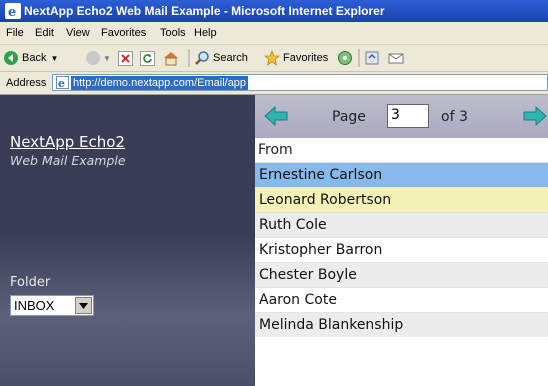 The image size is (548, 386). What do you see at coordinates (306, 58) in the screenshot?
I see `favorites-label: Favorites` at bounding box center [306, 58].